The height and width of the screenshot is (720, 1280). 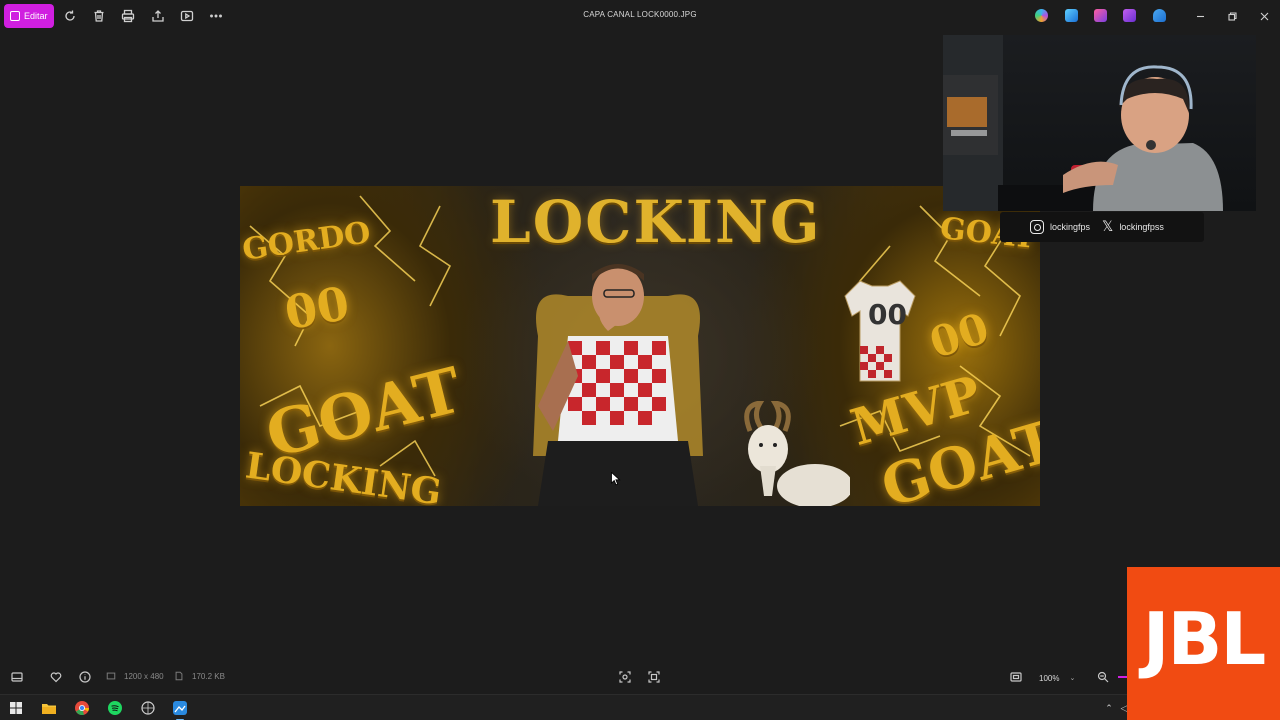 I want to click on jersey-number: 00, so click(x=887, y=314).